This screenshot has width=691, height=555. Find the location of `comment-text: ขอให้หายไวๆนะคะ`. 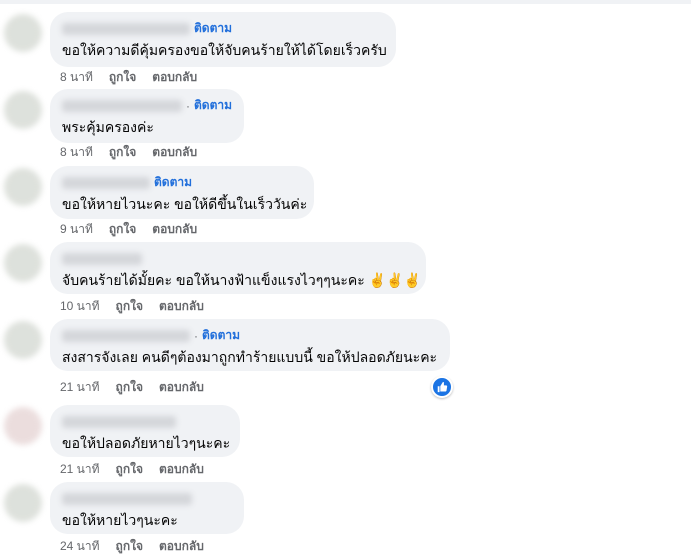

comment-text: ขอให้หายไวๆนะคะ is located at coordinates (120, 520).